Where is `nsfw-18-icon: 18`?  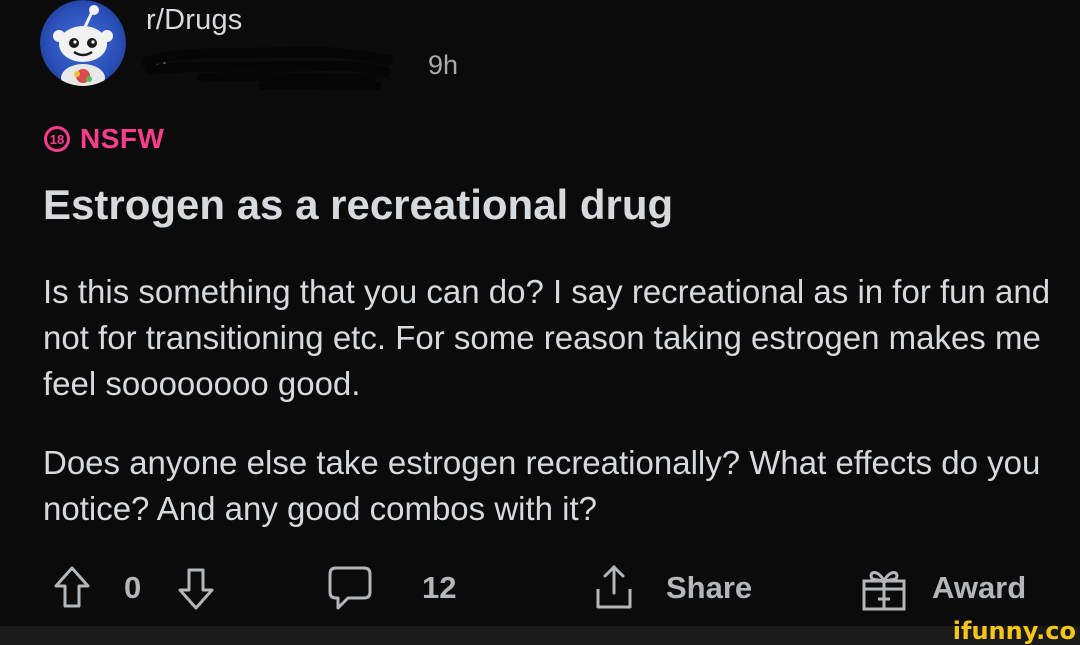 nsfw-18-icon: 18 is located at coordinates (57, 139).